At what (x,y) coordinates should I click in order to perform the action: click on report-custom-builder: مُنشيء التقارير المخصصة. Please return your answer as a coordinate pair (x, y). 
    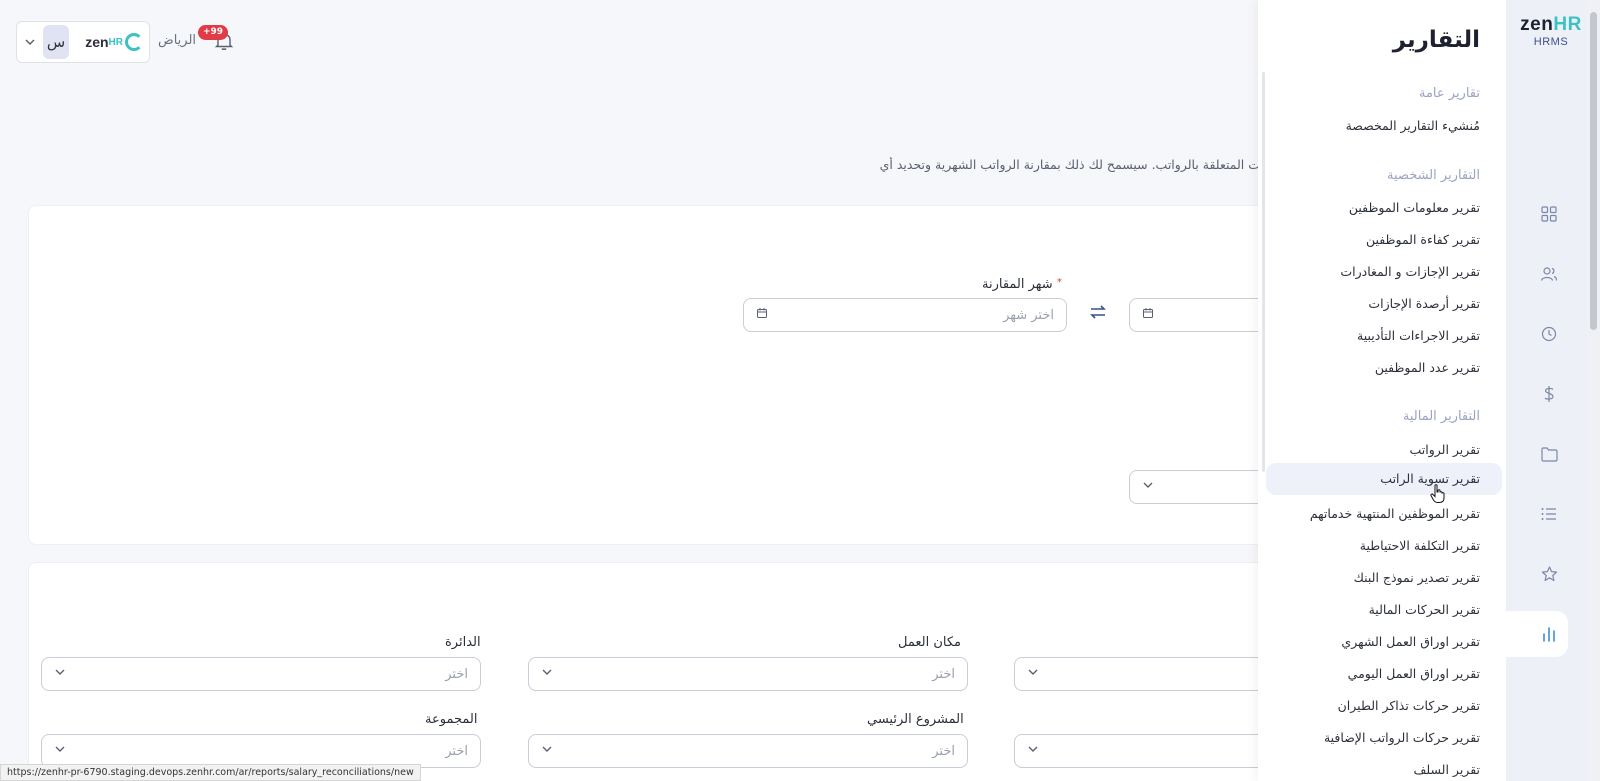
    Looking at the image, I should click on (1413, 125).